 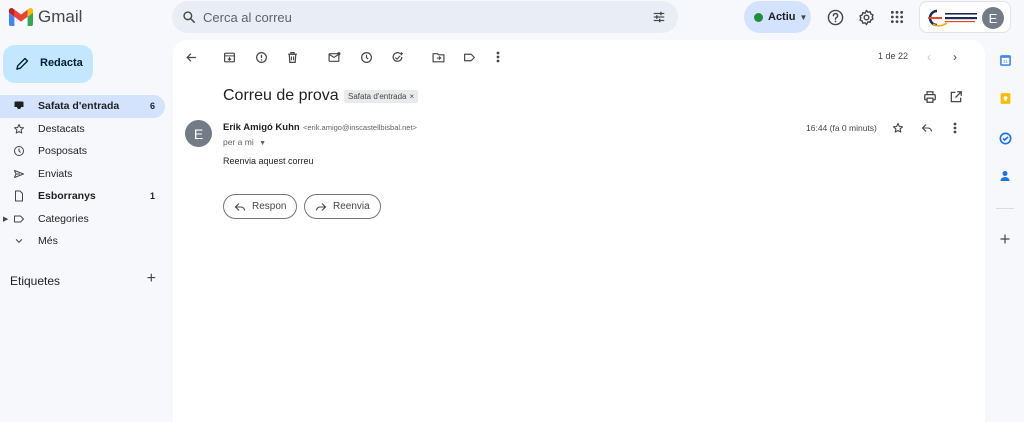 I want to click on tasks-icon, so click(x=1005, y=138).